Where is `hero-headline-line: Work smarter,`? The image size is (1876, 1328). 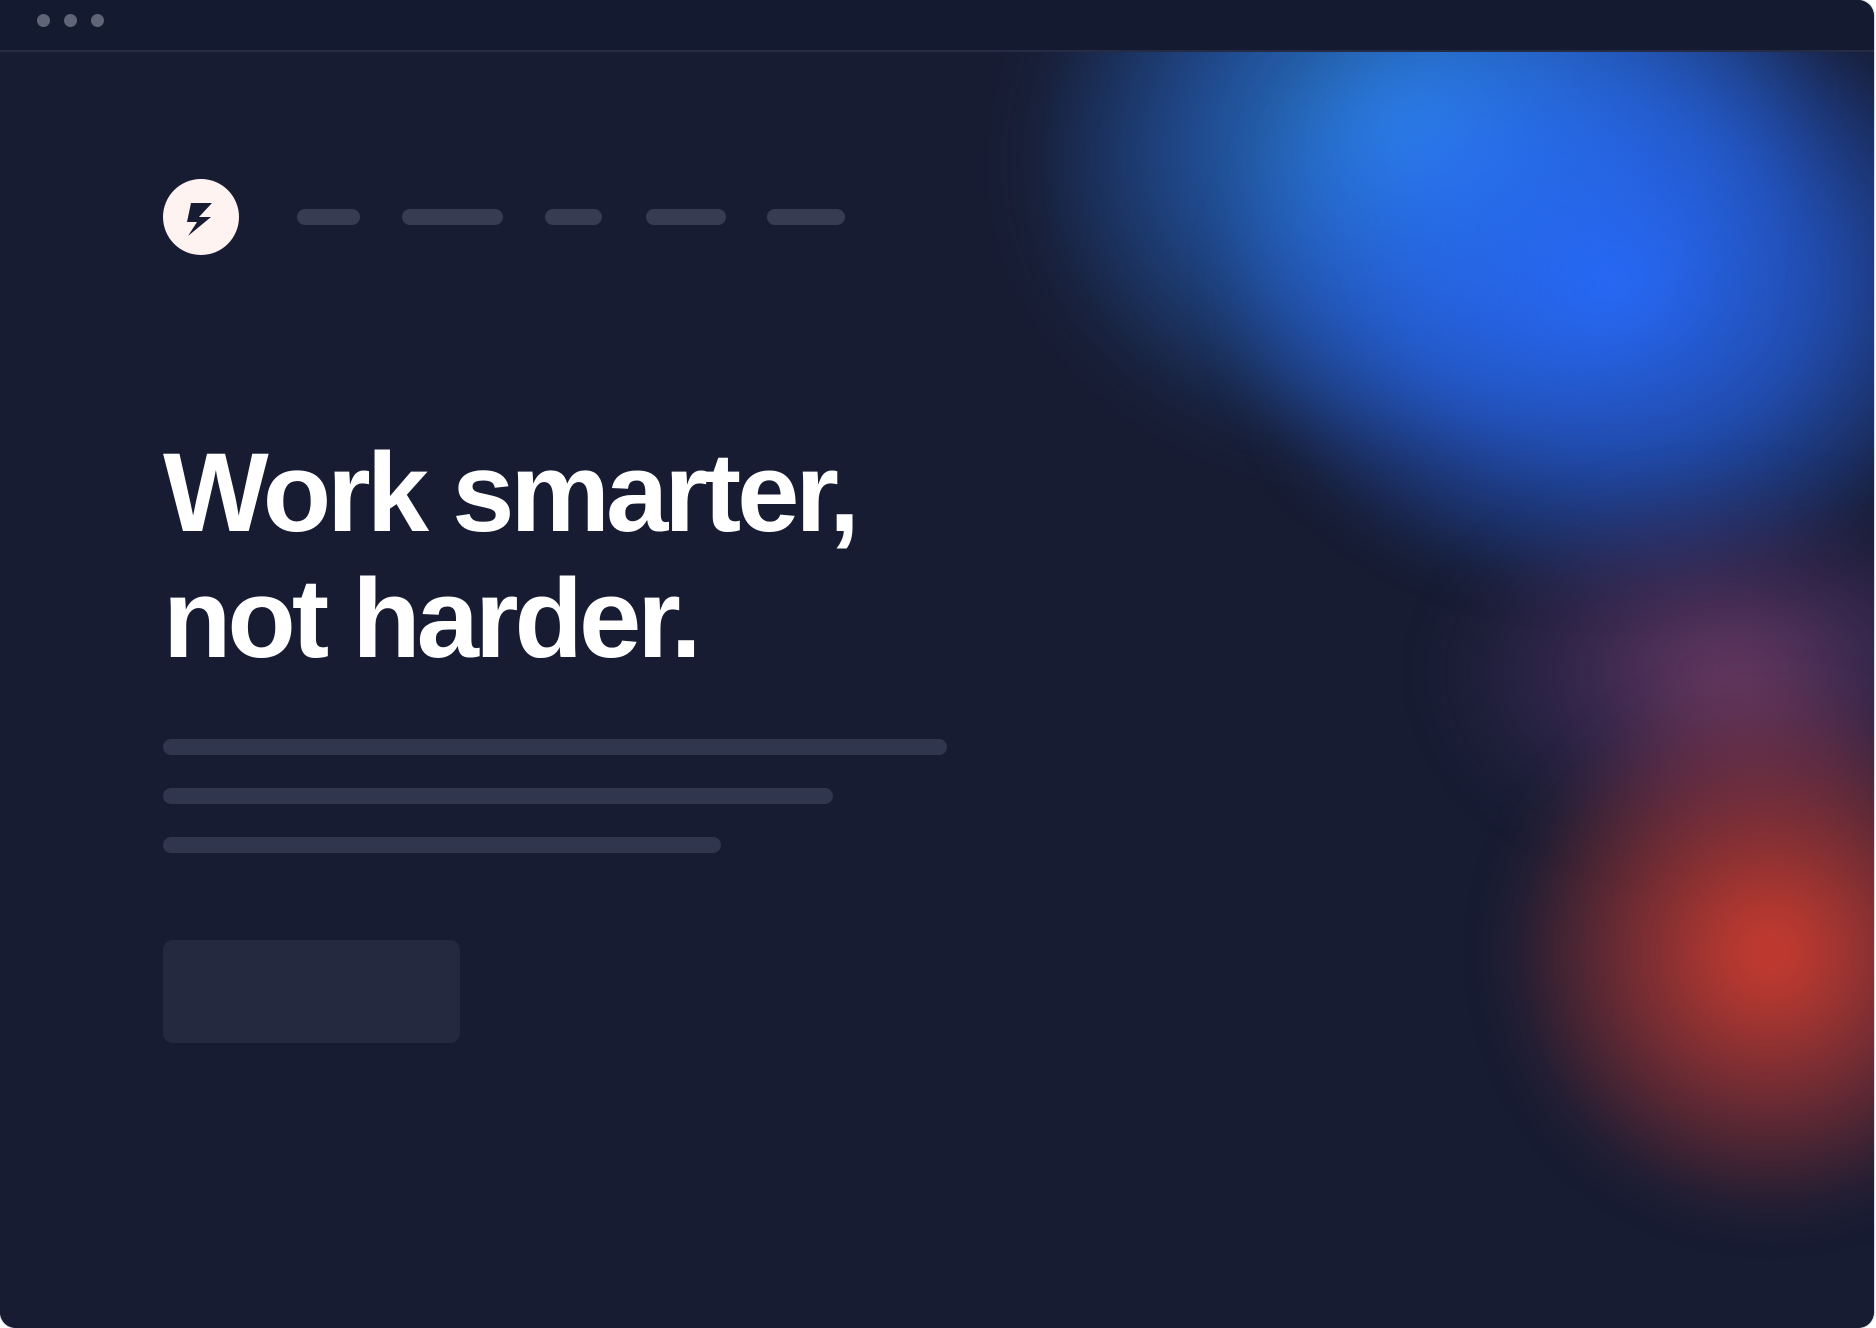 hero-headline-line: Work smarter, is located at coordinates (511, 492).